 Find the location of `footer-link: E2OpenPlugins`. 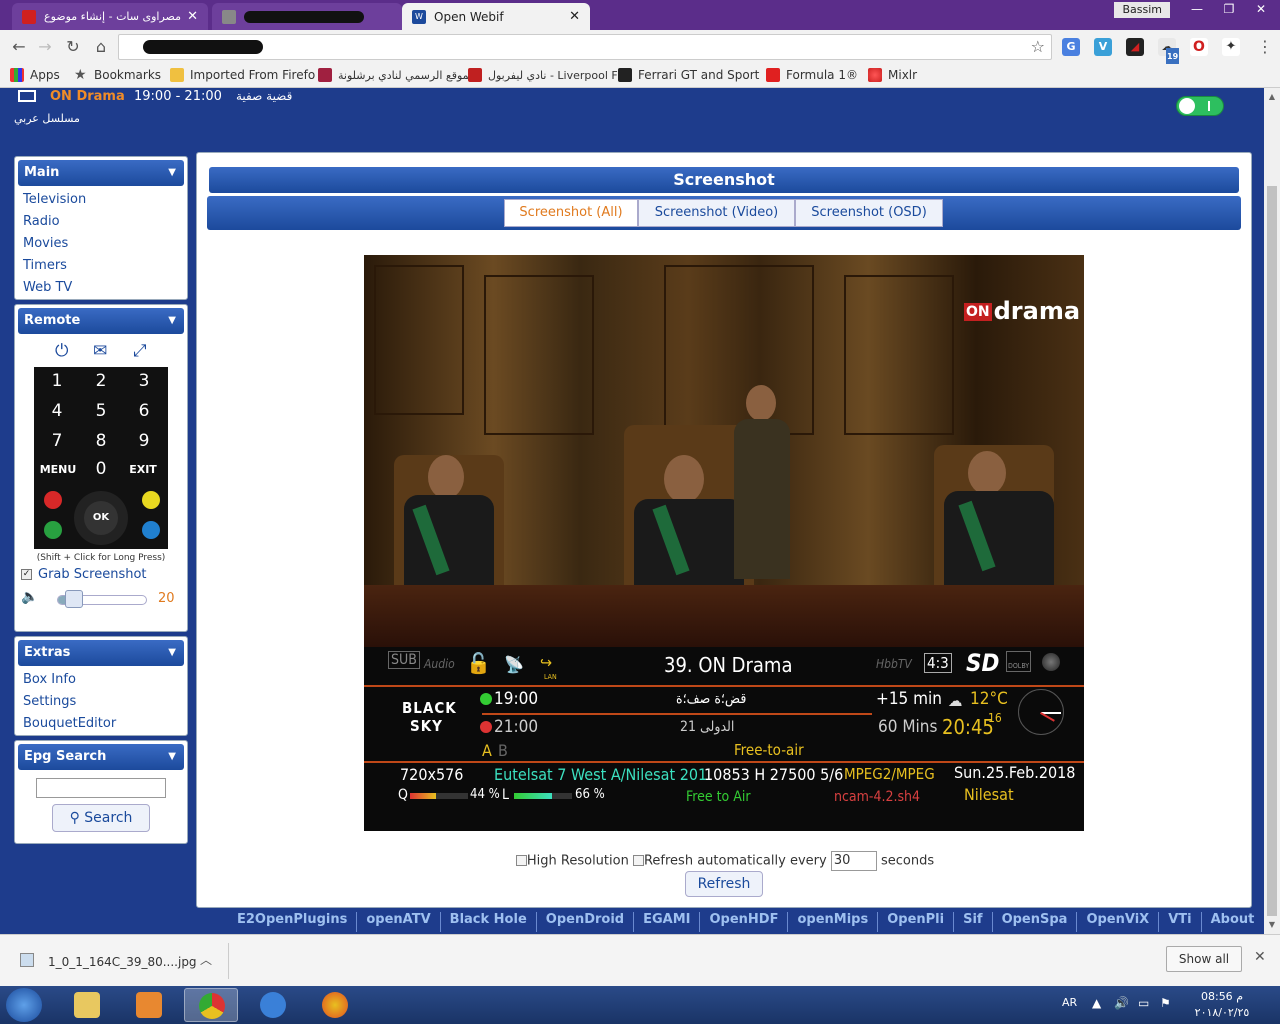

footer-link: E2OpenPlugins is located at coordinates (293, 922).